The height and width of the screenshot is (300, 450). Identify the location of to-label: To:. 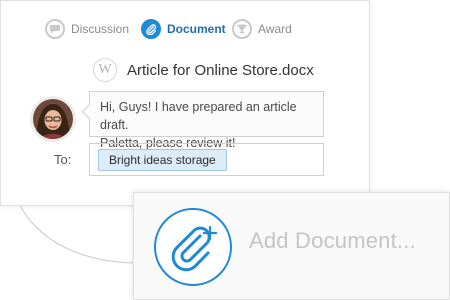
(63, 159).